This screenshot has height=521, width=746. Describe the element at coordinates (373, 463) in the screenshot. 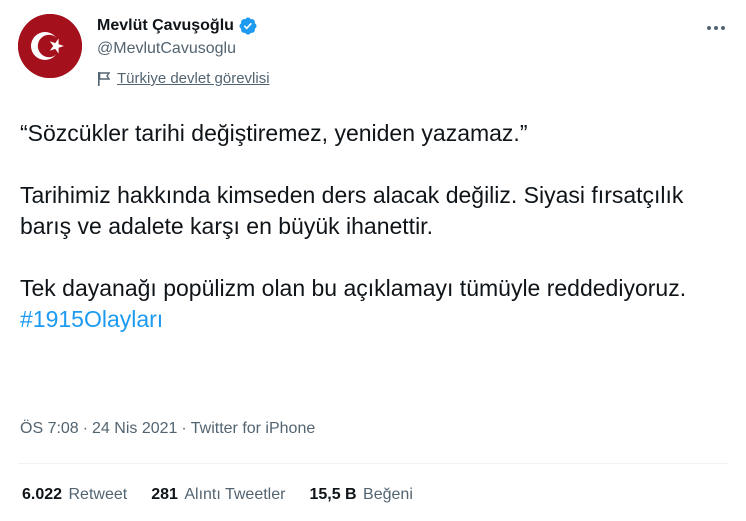

I see `divider` at that location.